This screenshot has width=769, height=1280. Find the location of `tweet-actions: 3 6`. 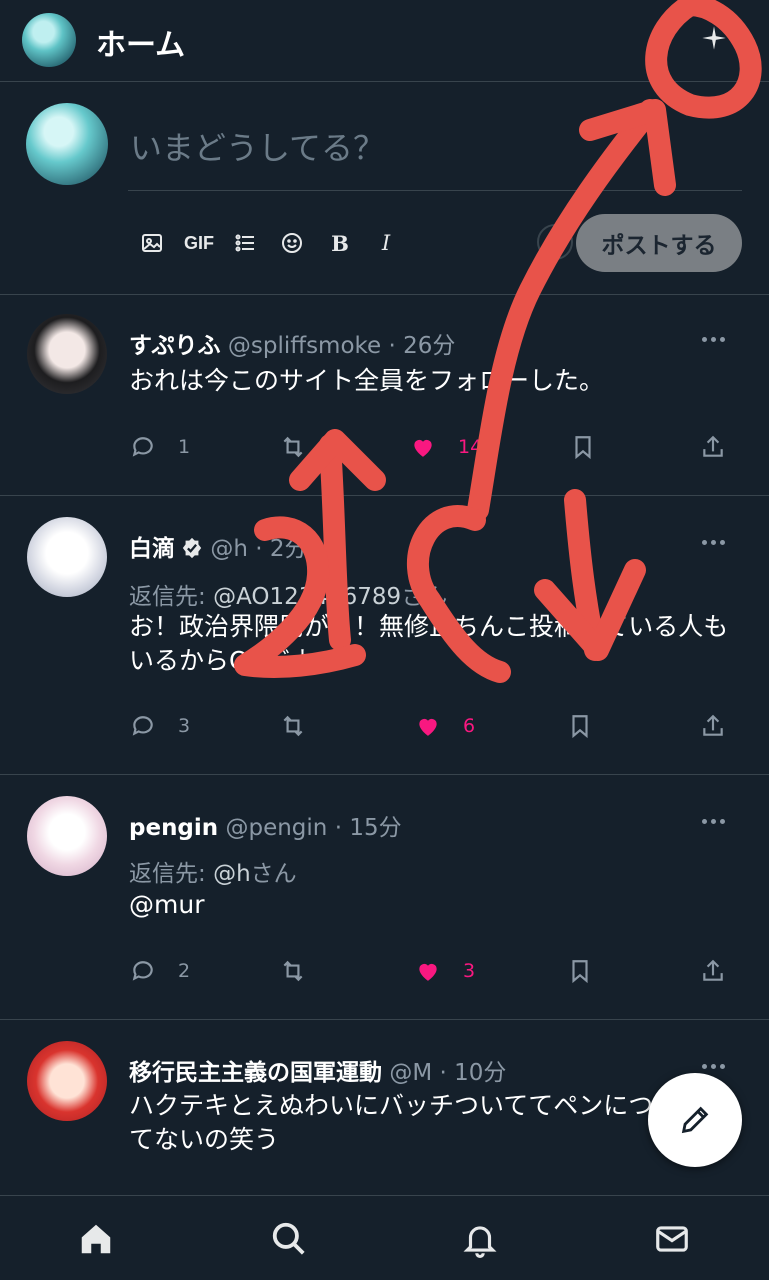

tweet-actions: 3 6 is located at coordinates (384, 726).